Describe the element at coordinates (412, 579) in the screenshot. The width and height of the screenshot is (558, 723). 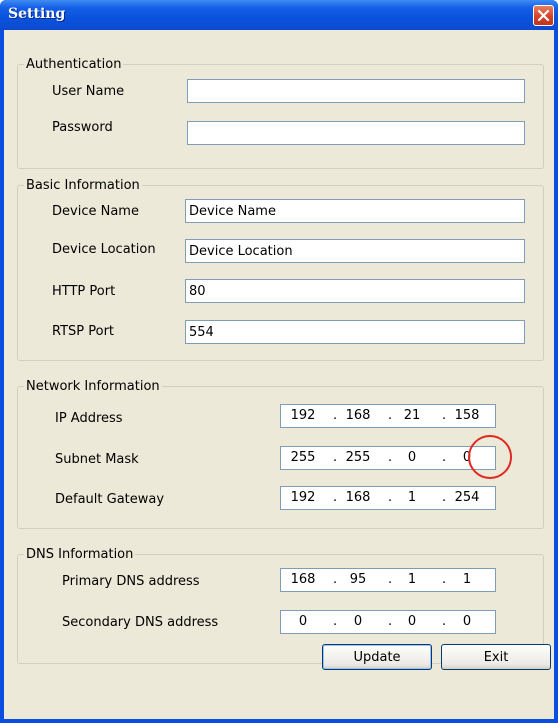
I see `primary-dns-octet-3: 1` at that location.